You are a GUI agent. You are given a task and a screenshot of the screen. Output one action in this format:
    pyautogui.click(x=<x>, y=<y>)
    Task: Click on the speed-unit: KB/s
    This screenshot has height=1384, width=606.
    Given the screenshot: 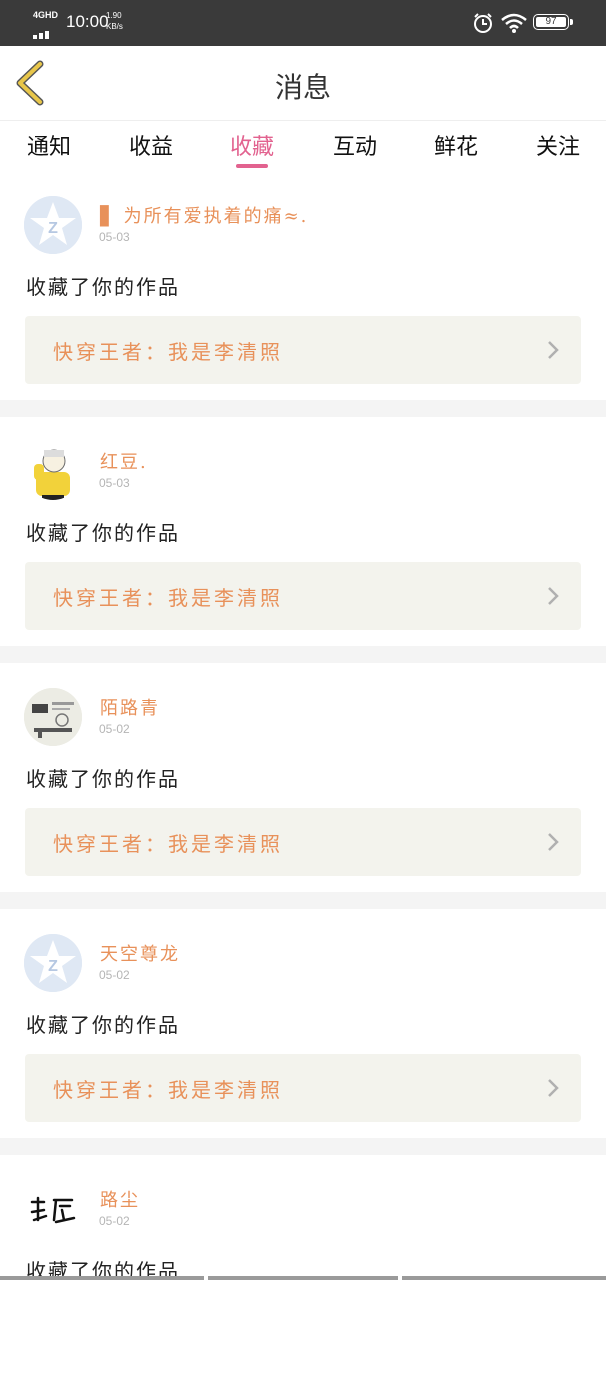 What is the action you would take?
    pyautogui.click(x=114, y=26)
    